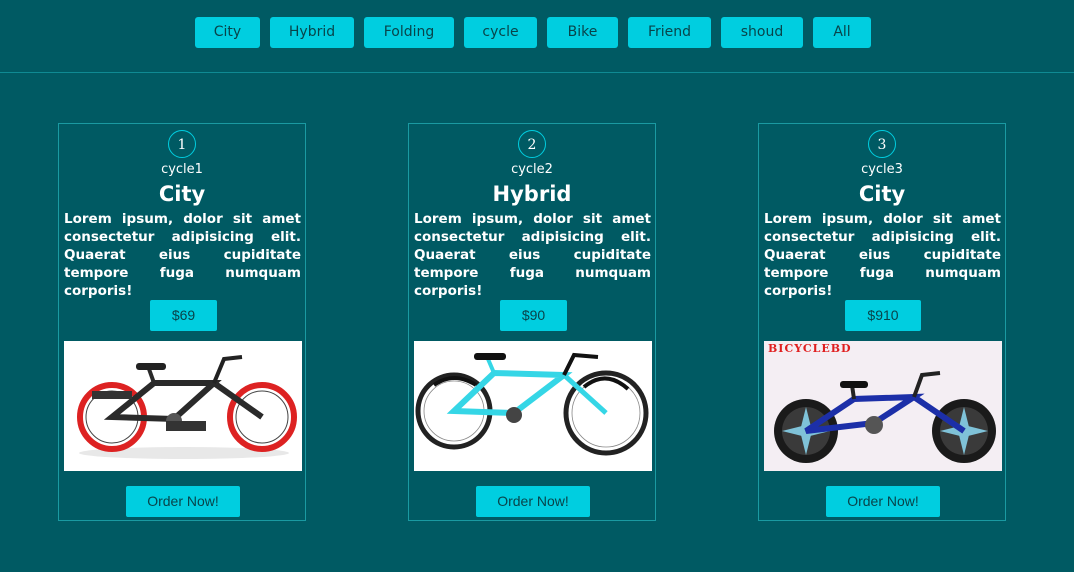 The height and width of the screenshot is (572, 1074). What do you see at coordinates (182, 169) in the screenshot?
I see `card-subtitle: cycle1` at bounding box center [182, 169].